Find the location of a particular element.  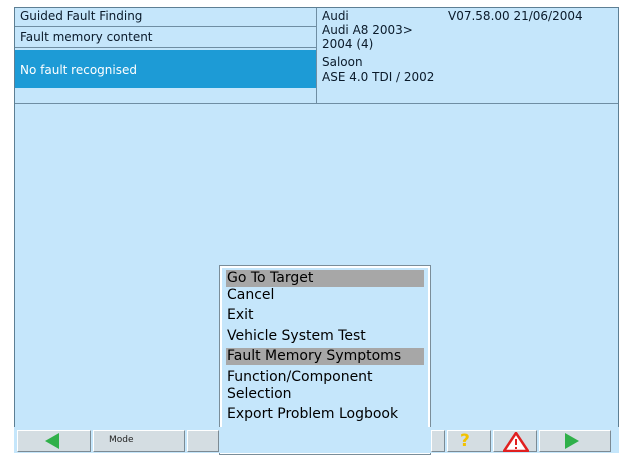

warning-triangle-icon is located at coordinates (516, 442).